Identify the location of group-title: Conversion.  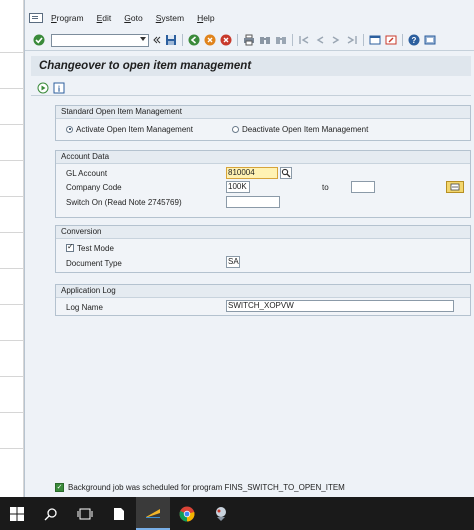
(263, 232).